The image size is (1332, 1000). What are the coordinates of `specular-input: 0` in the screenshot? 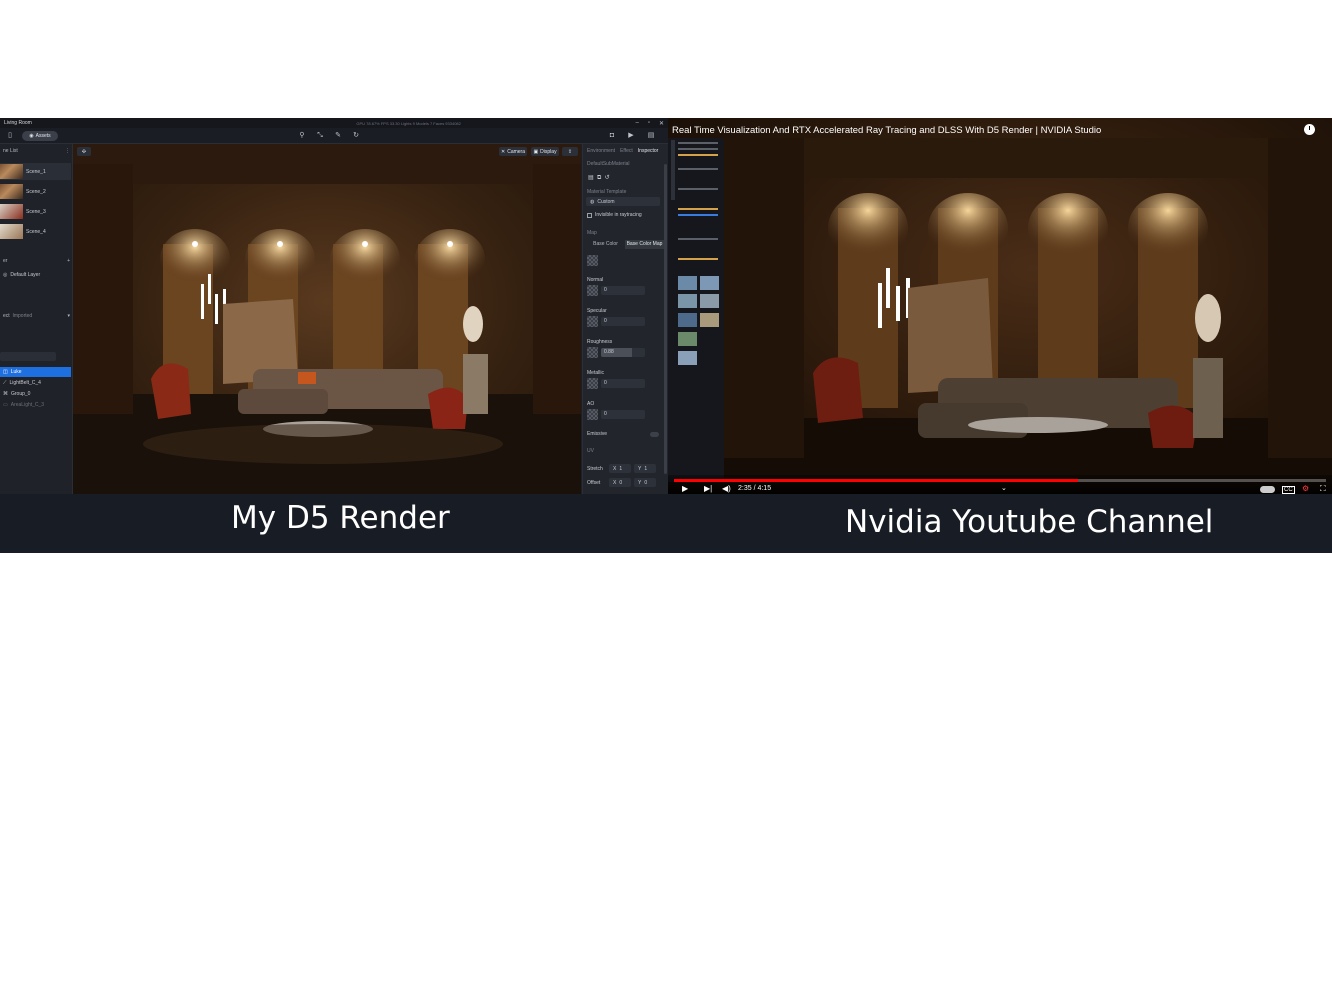 It's located at (623, 321).